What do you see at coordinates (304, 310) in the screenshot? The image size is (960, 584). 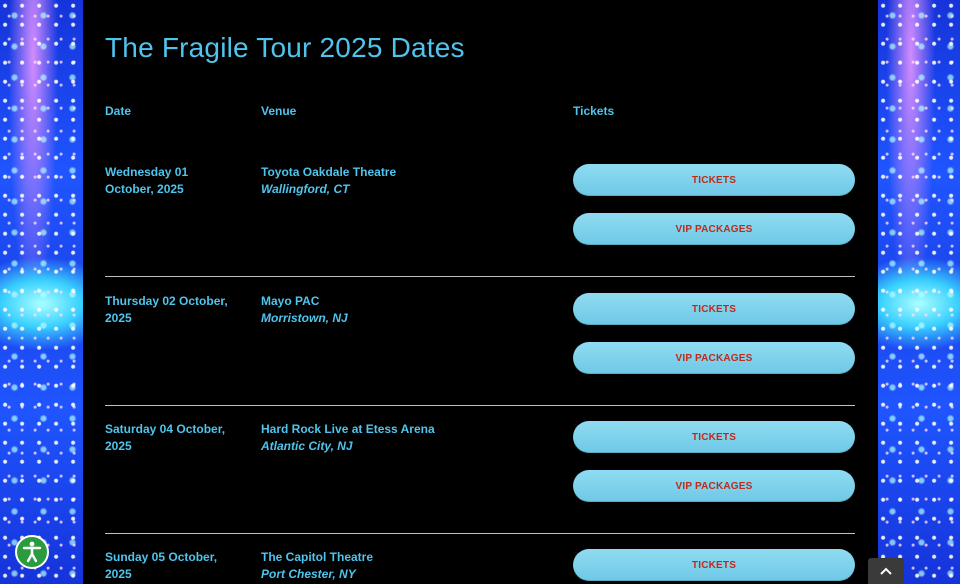 I see `event-venue: Mayo PAC Morristown, NJ` at bounding box center [304, 310].